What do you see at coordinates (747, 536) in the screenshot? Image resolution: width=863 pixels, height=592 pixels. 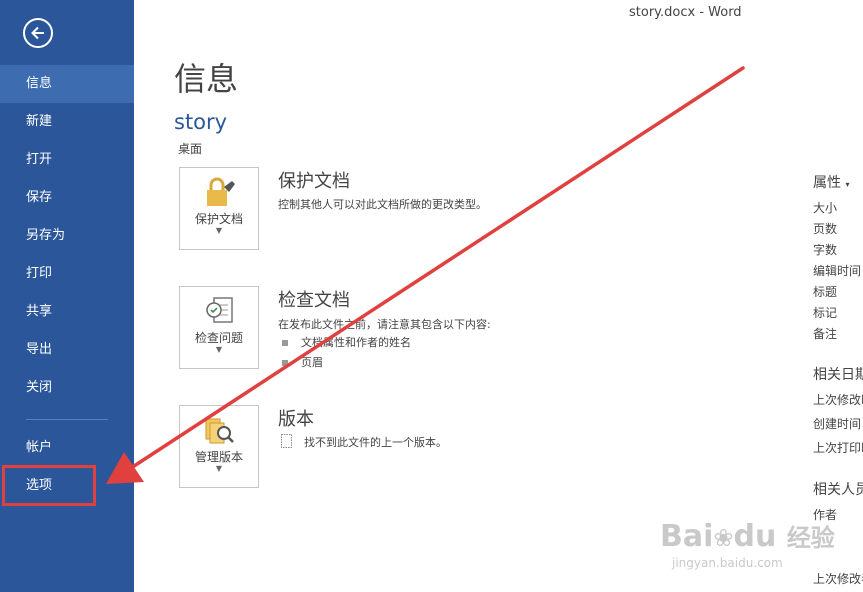 I see `watermark-logo: Bai❀du 经验` at bounding box center [747, 536].